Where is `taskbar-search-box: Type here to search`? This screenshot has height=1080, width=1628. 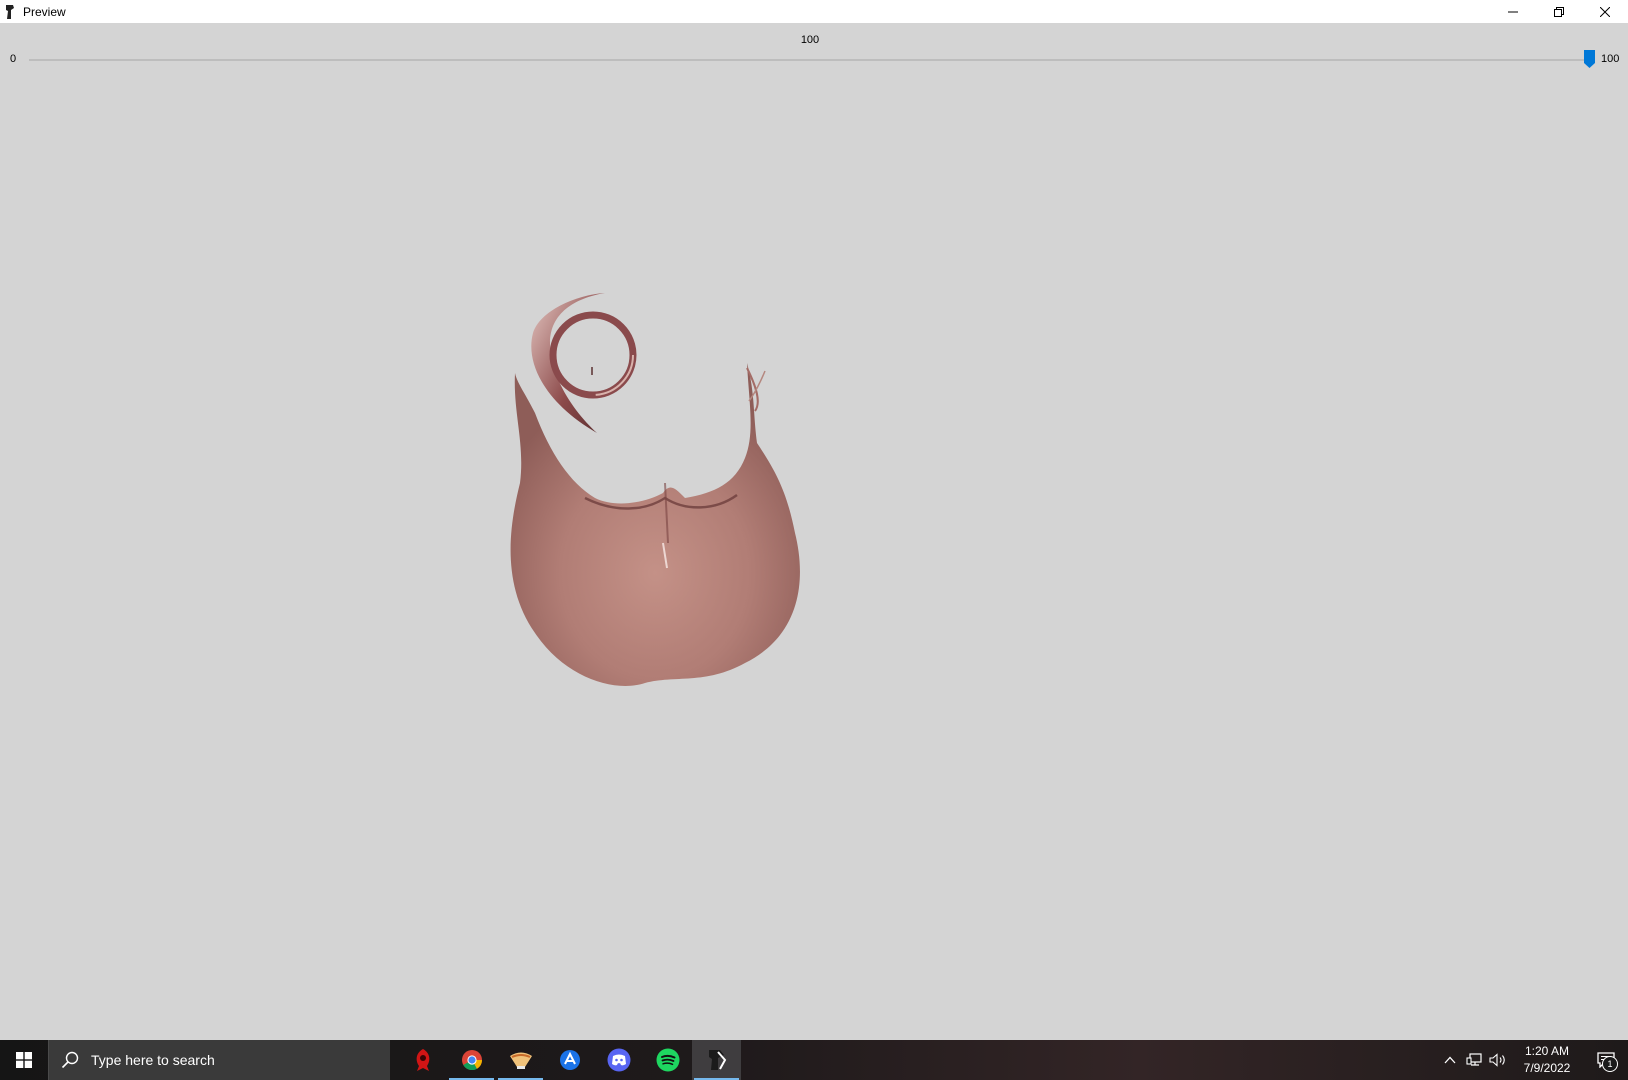
taskbar-search-box: Type here to search is located at coordinates (219, 1060).